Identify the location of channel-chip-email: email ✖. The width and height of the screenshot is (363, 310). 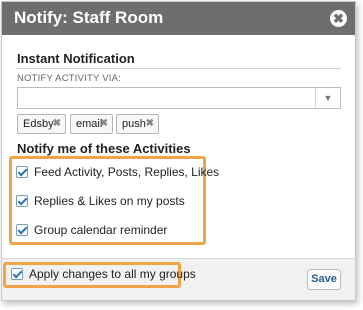
(91, 124).